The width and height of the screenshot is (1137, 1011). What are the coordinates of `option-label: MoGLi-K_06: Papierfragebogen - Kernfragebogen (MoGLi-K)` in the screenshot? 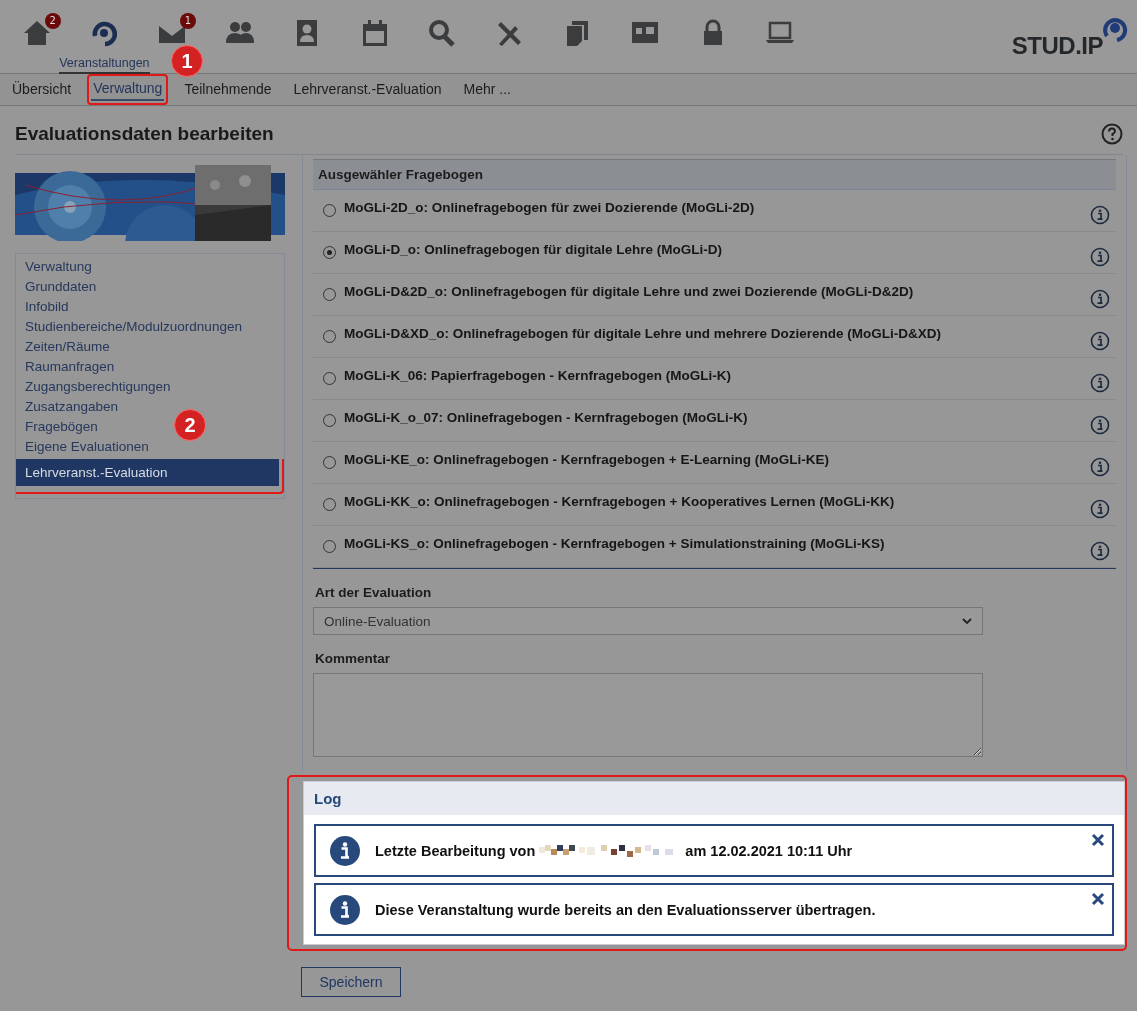 It's located at (538, 375).